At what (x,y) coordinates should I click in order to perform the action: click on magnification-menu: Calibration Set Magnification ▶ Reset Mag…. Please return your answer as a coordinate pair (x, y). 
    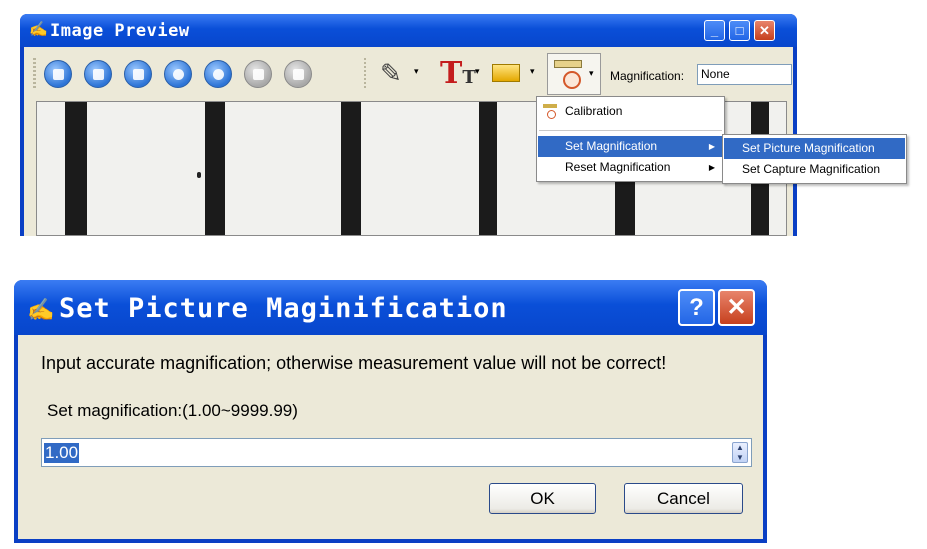
    Looking at the image, I should click on (630, 139).